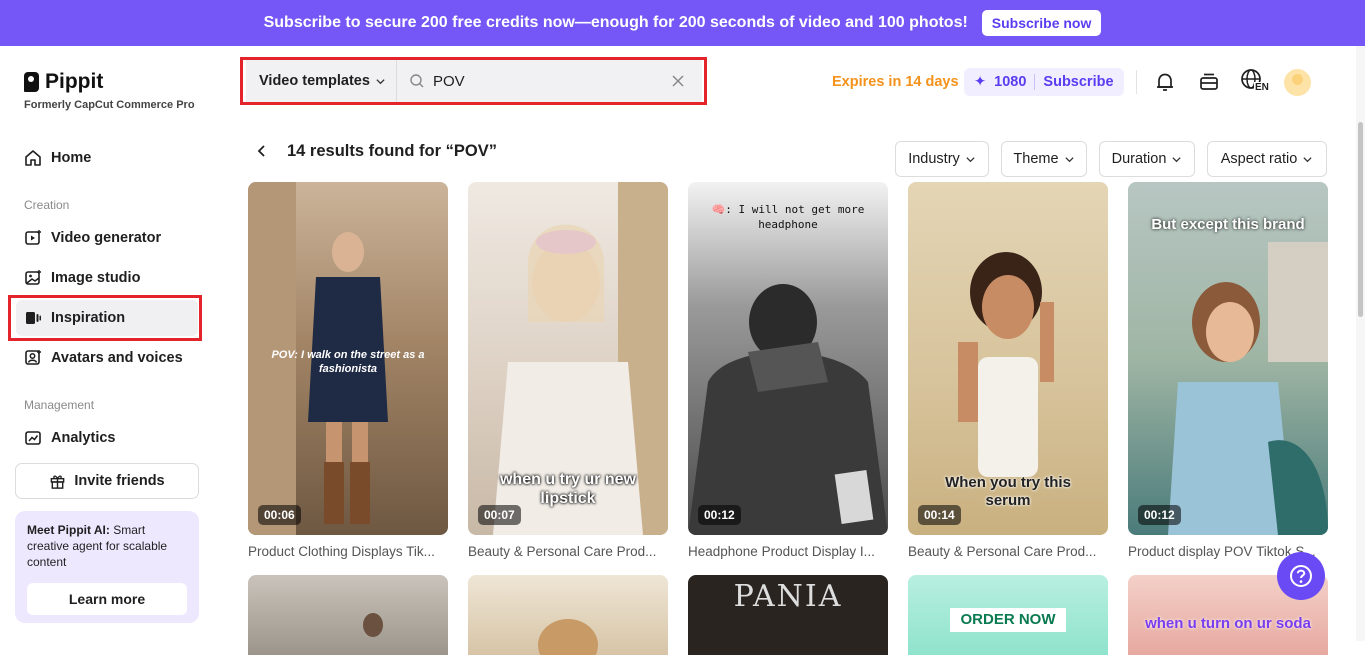 Image resolution: width=1365 pixels, height=655 pixels. What do you see at coordinates (58, 481) in the screenshot?
I see `gift-icon` at bounding box center [58, 481].